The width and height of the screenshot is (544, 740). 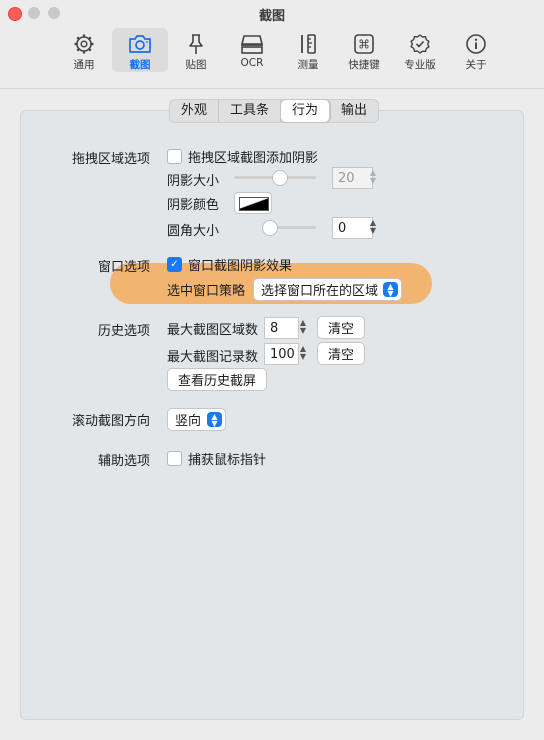 What do you see at coordinates (240, 266) in the screenshot?
I see `window-shadow-label: 窗口截图阴影效果` at bounding box center [240, 266].